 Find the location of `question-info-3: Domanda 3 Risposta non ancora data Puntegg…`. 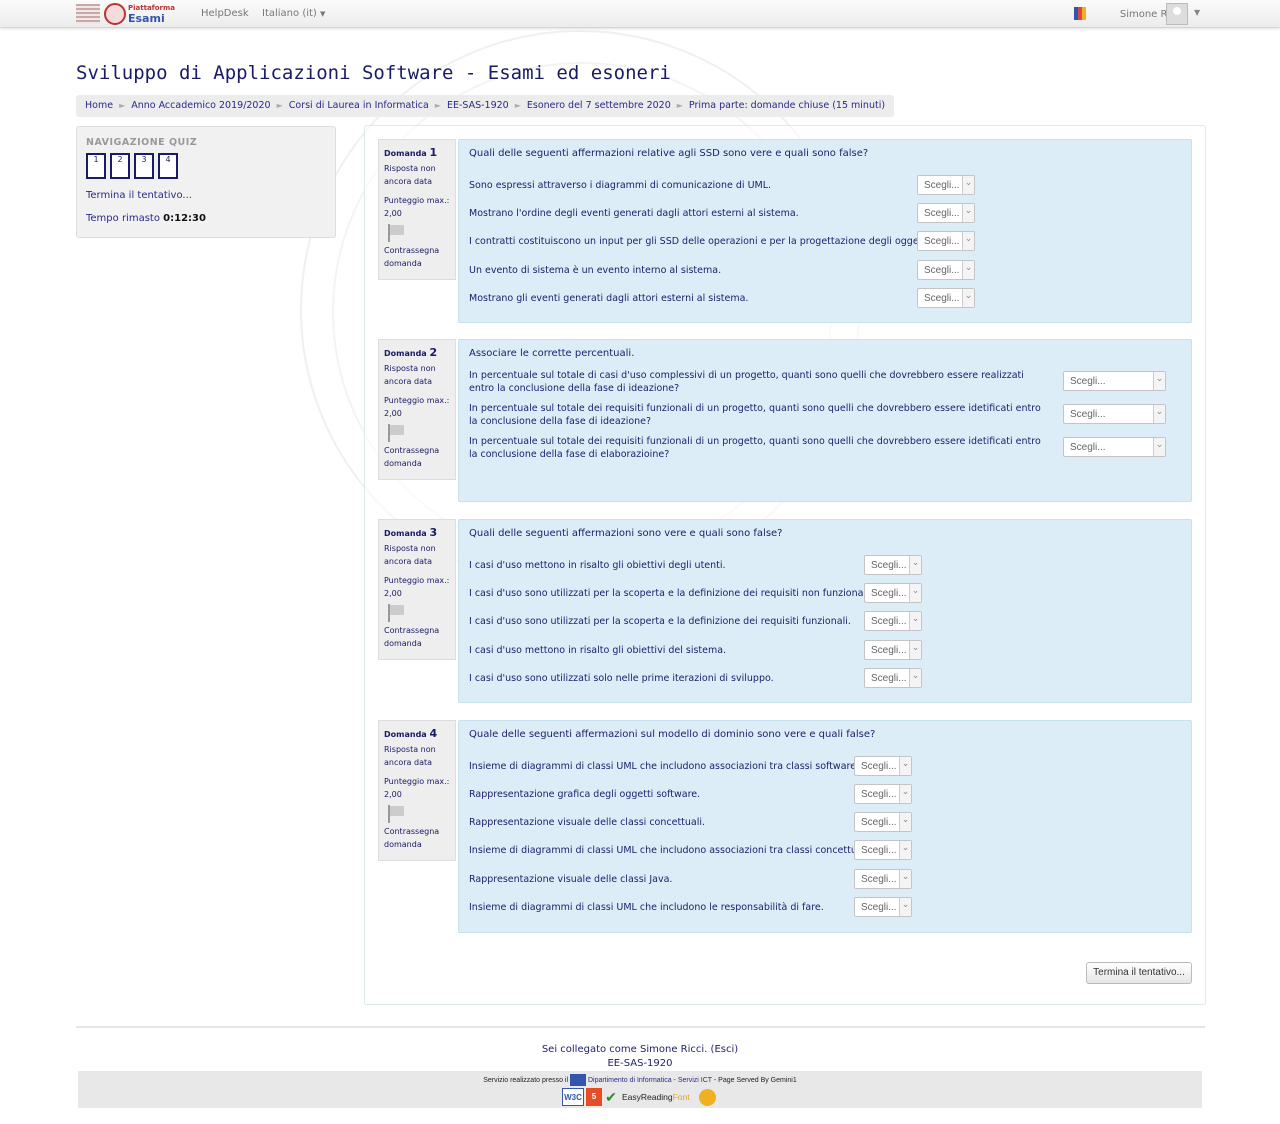

question-info-3: Domanda 3 Risposta non ancora data Puntegg… is located at coordinates (417, 589).